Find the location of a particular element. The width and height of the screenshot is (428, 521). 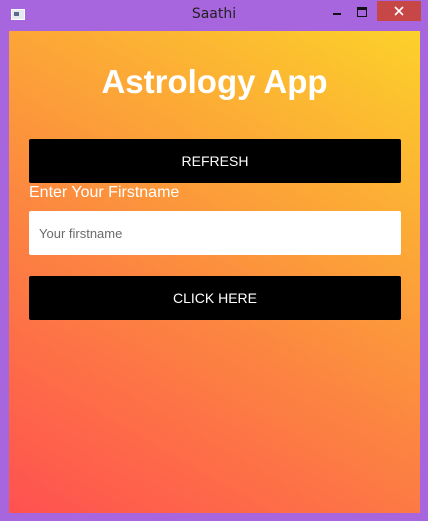

firstname-label: Enter Your Firstname is located at coordinates (104, 192).